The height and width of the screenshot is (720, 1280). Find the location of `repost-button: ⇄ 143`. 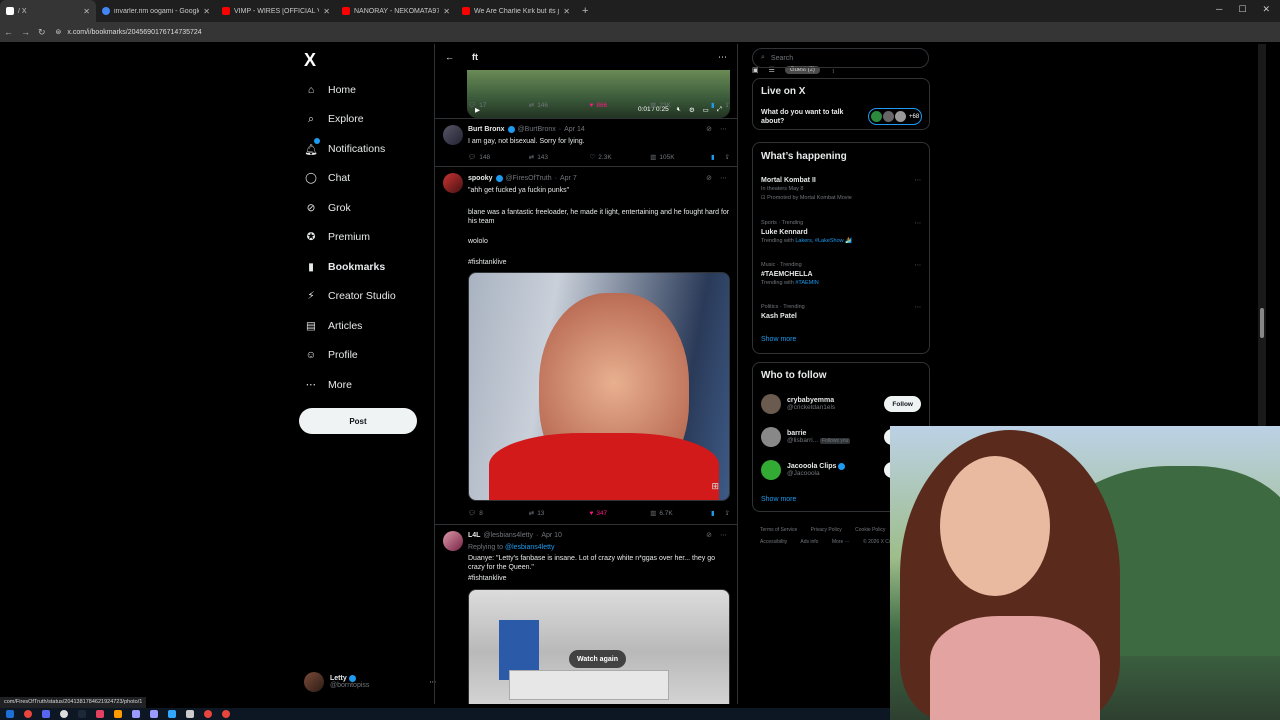

repost-button: ⇄ 143 is located at coordinates (559, 157).